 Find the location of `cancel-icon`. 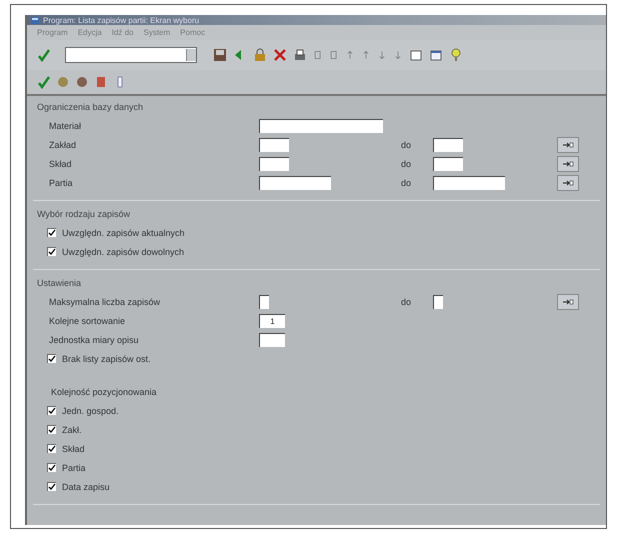

cancel-icon is located at coordinates (280, 55).